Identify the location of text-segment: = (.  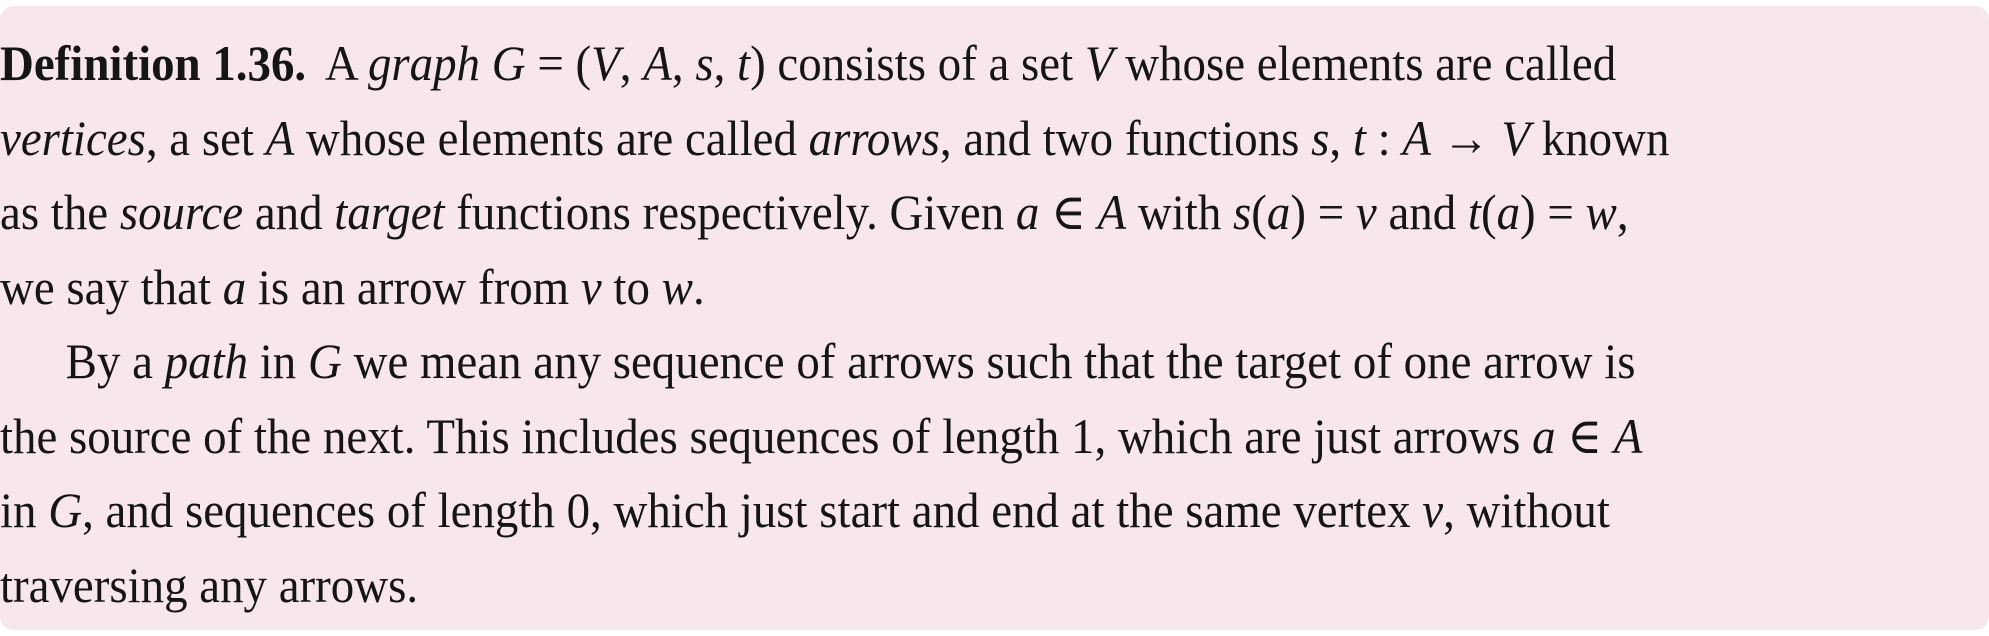
(558, 63).